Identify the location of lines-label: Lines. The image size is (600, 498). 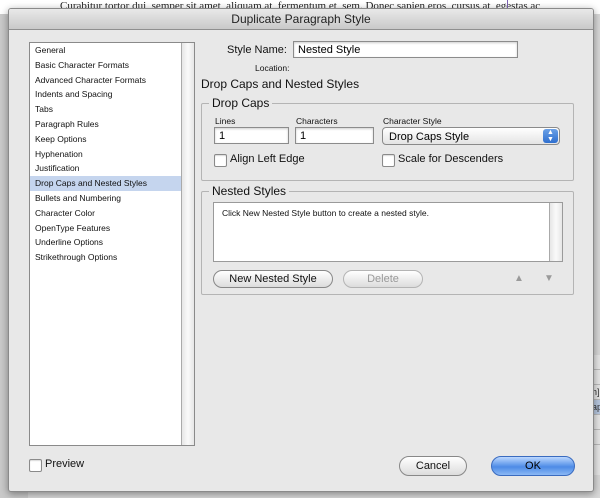
(225, 121).